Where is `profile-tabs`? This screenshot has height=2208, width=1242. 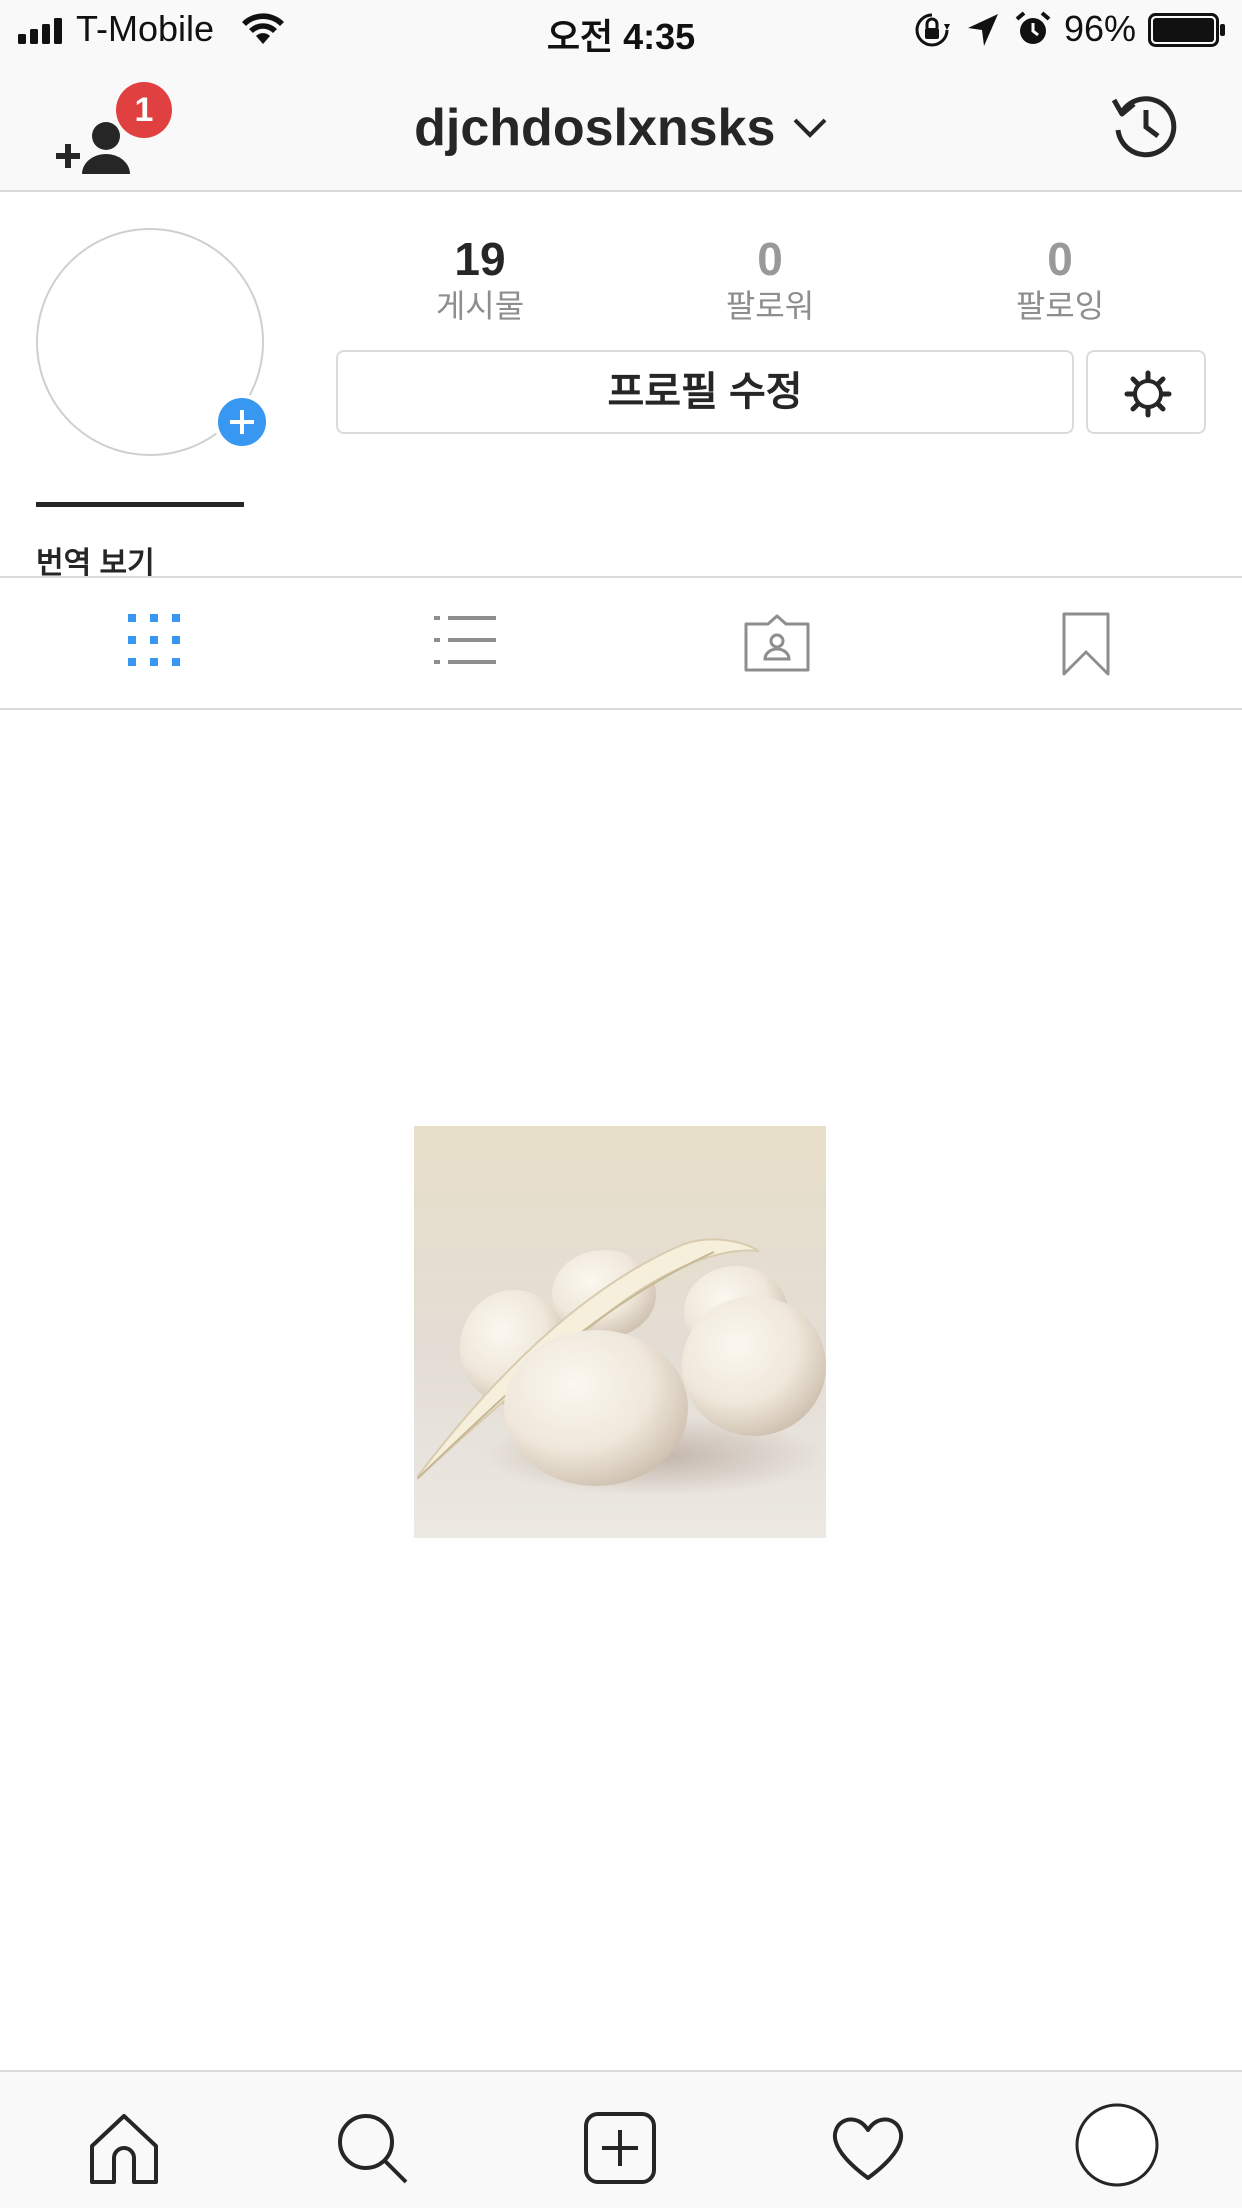
profile-tabs is located at coordinates (621, 643).